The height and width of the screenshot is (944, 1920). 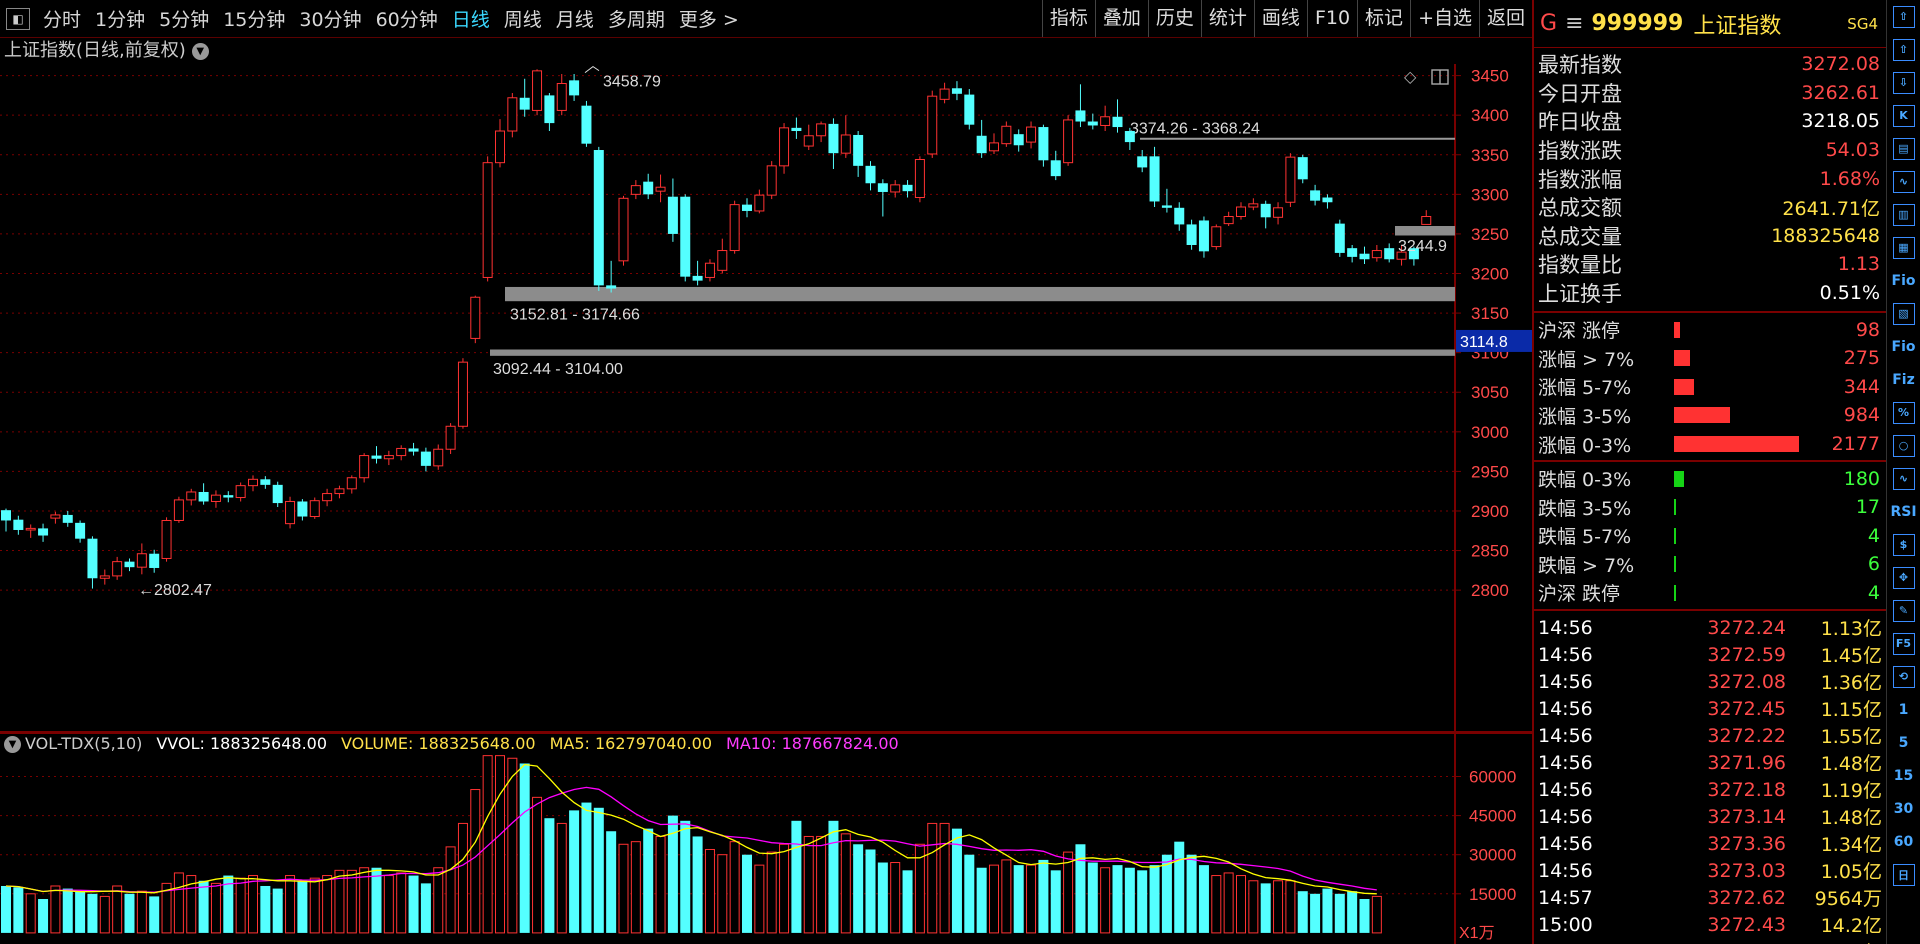 What do you see at coordinates (1904, 841) in the screenshot?
I see `period-60-icon: 60` at bounding box center [1904, 841].